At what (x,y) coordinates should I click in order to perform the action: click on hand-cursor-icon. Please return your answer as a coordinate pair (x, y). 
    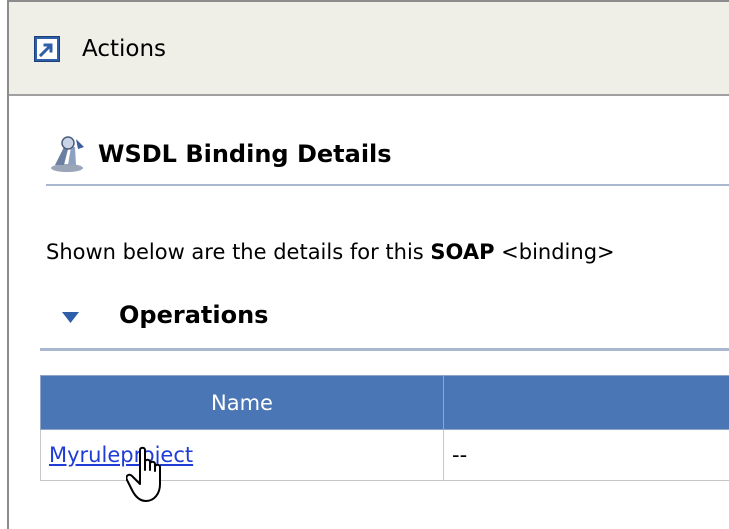
    Looking at the image, I should click on (143, 474).